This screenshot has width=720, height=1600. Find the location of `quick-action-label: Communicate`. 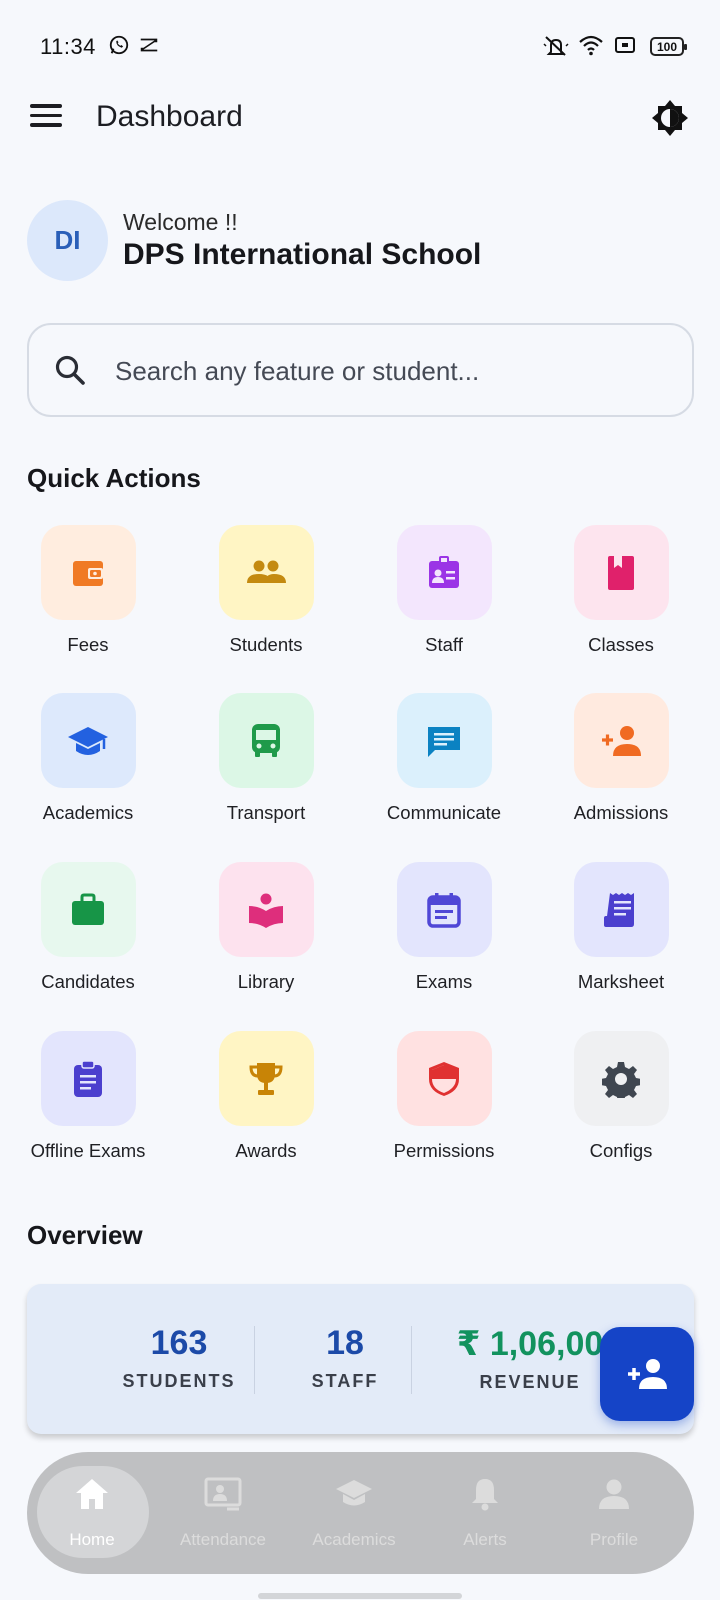

quick-action-label: Communicate is located at coordinates (444, 812).